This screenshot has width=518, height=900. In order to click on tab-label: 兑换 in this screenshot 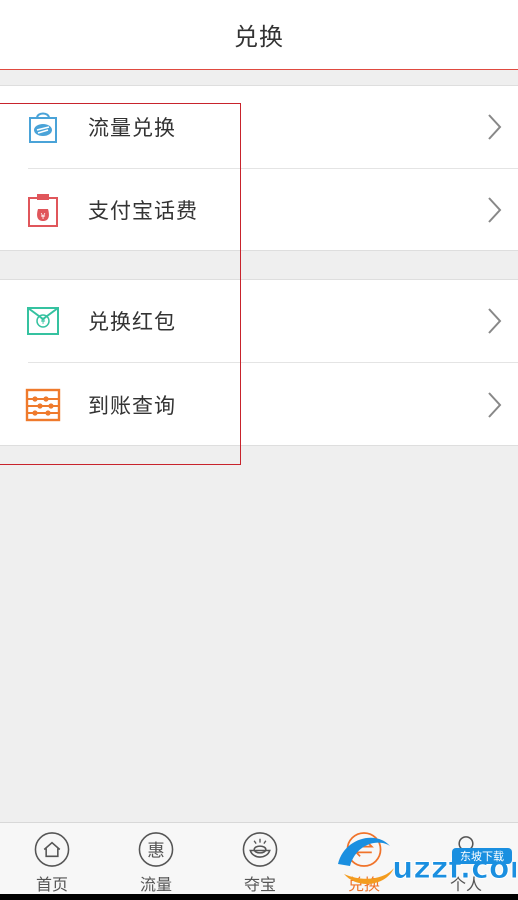, I will do `click(363, 884)`.